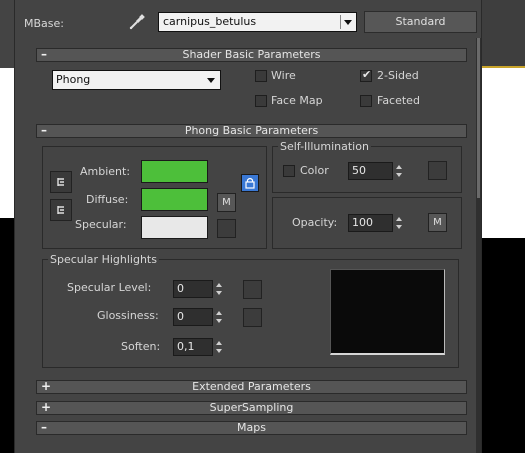 The width and height of the screenshot is (525, 453). I want to click on shader-type-dropdown: Phong, so click(136, 80).